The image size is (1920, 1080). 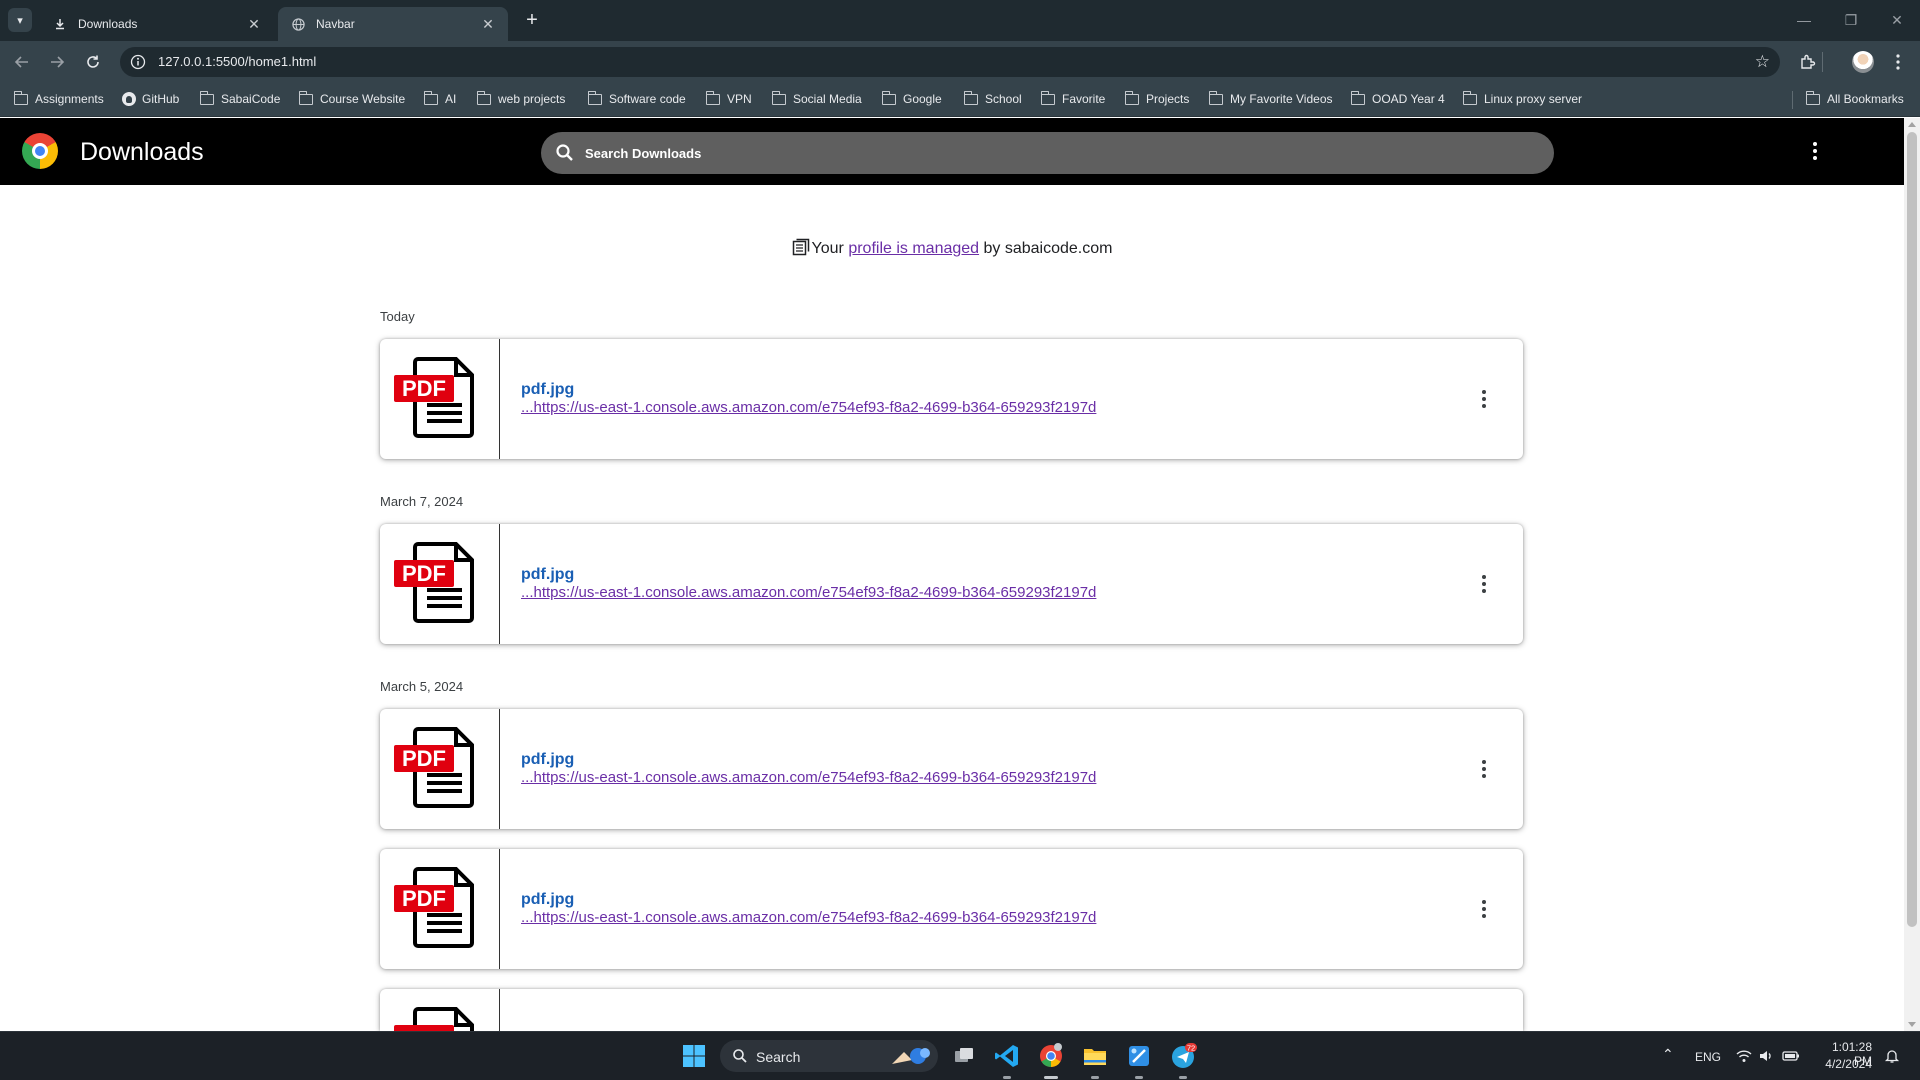 What do you see at coordinates (157, 24) in the screenshot?
I see `tab-downloads: Downloads ✕` at bounding box center [157, 24].